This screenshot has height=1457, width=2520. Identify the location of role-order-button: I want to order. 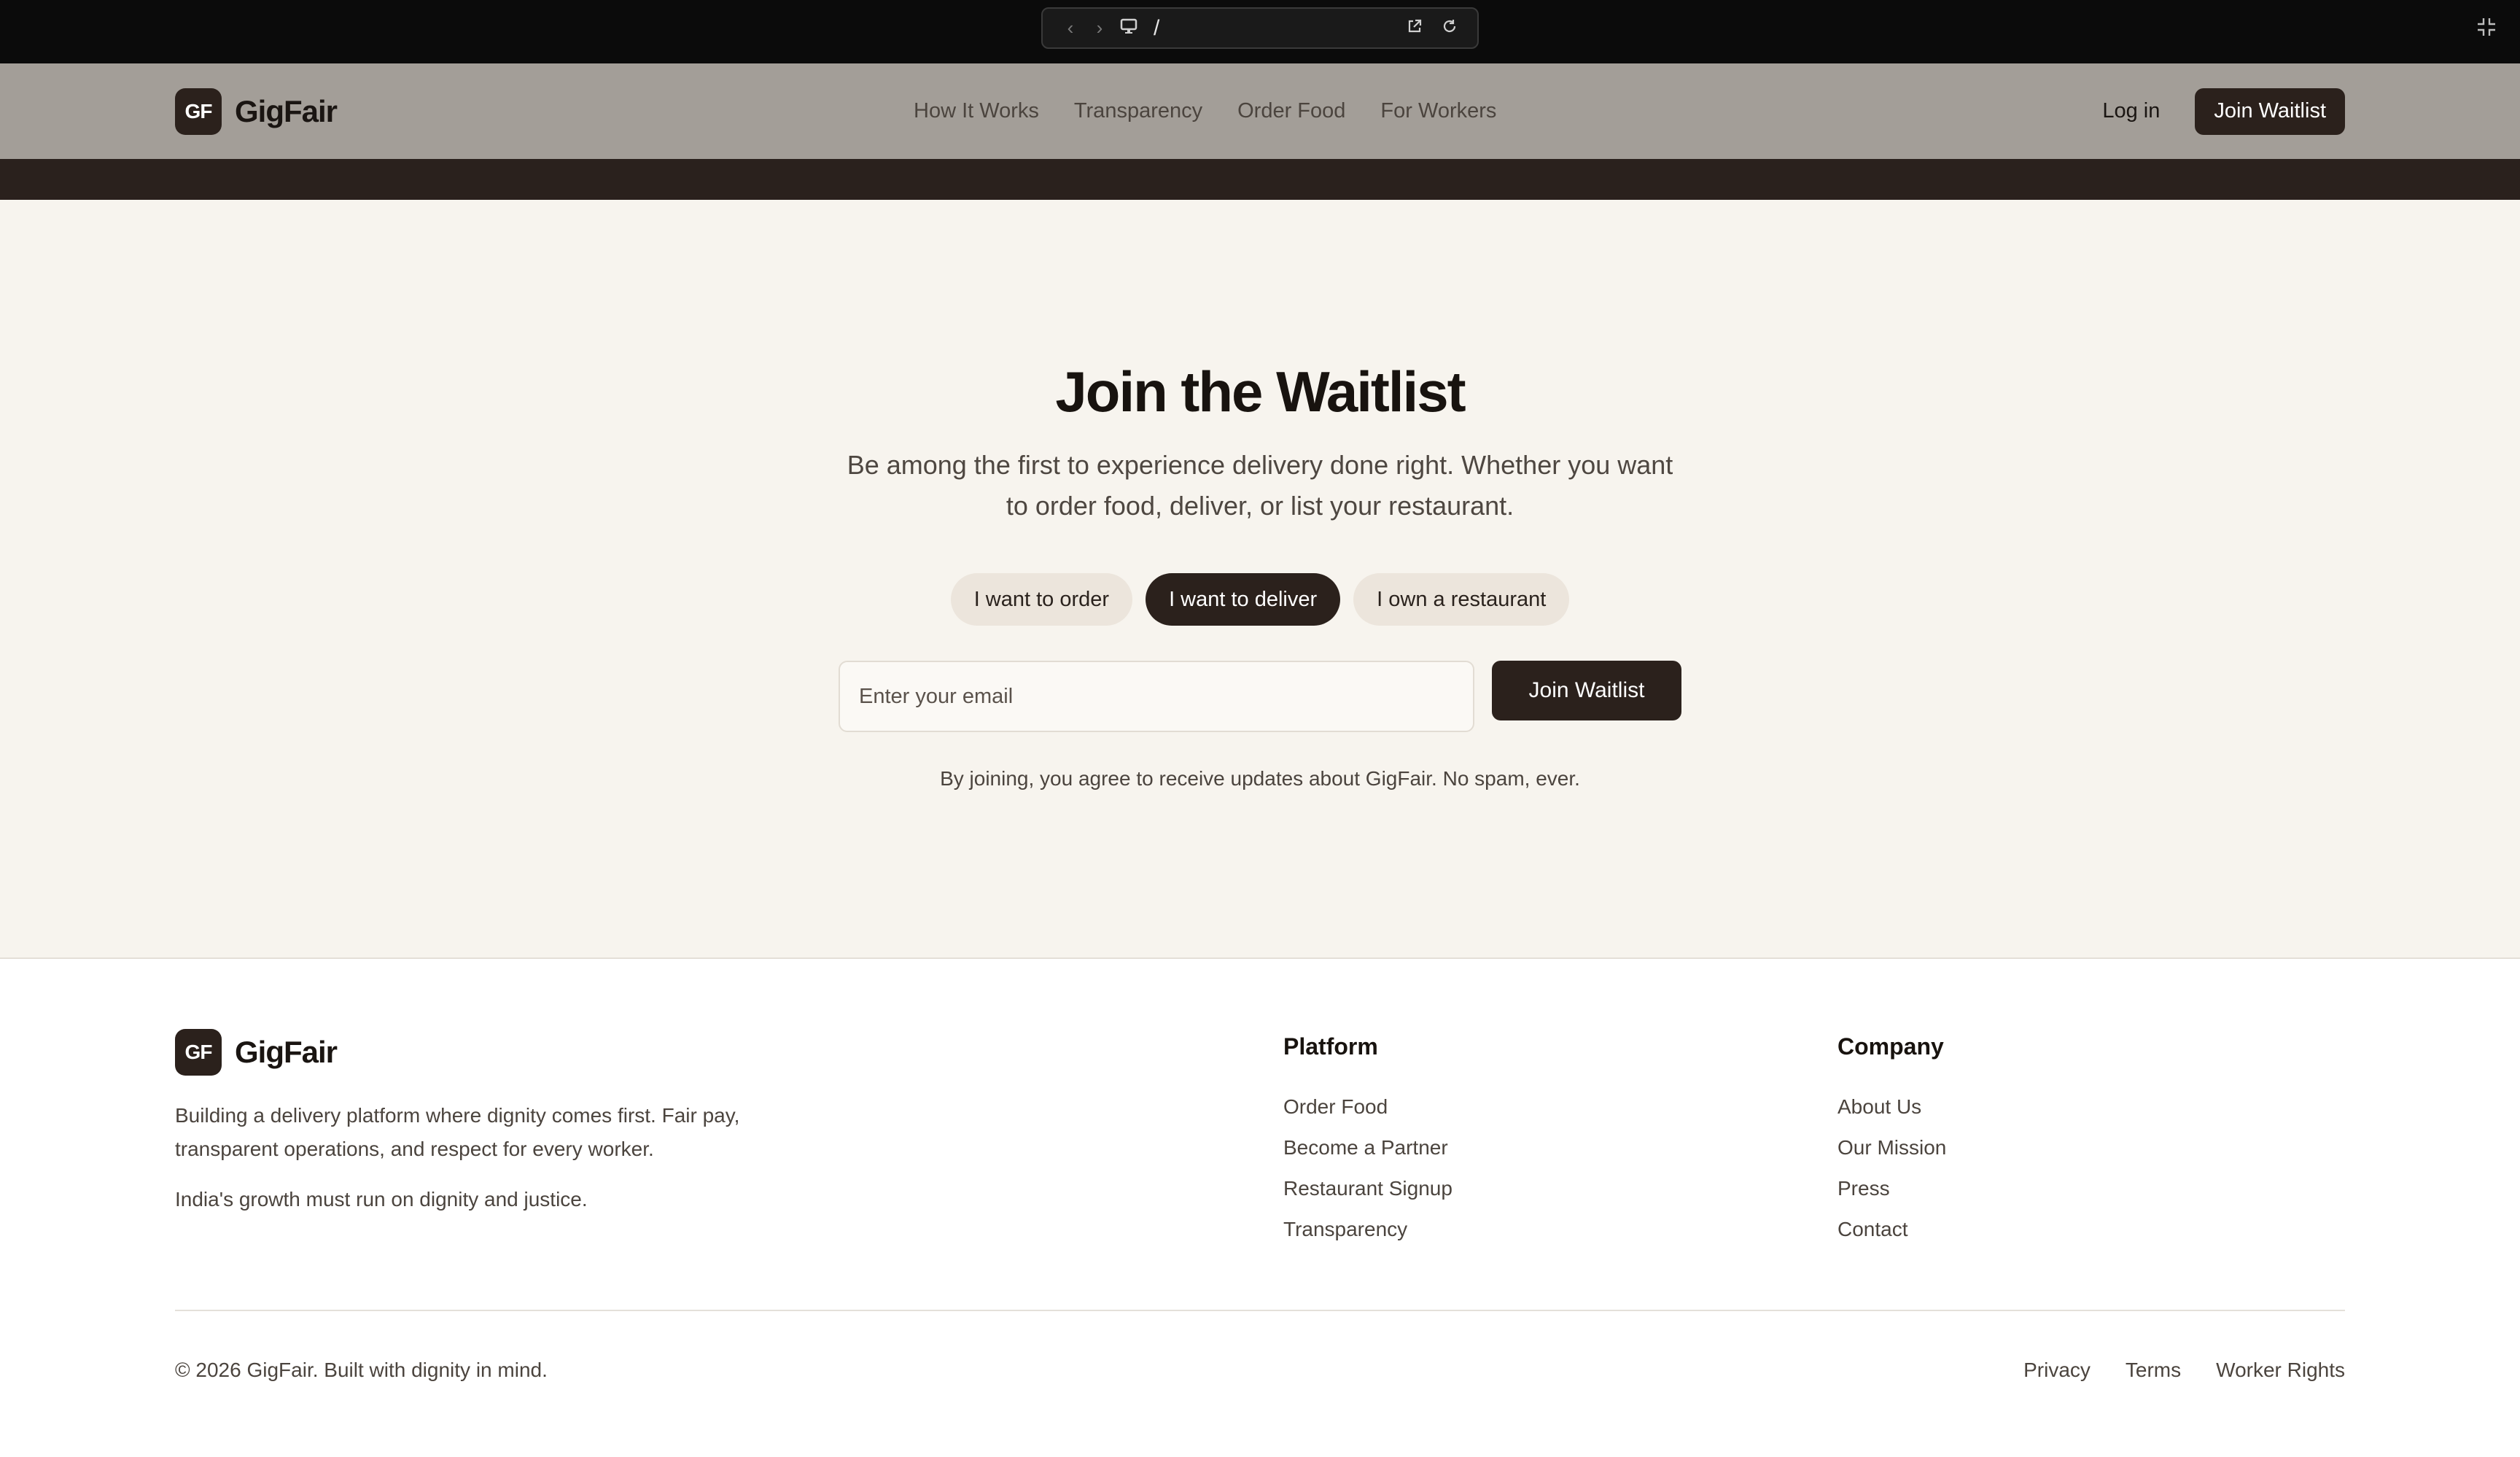
(1041, 600).